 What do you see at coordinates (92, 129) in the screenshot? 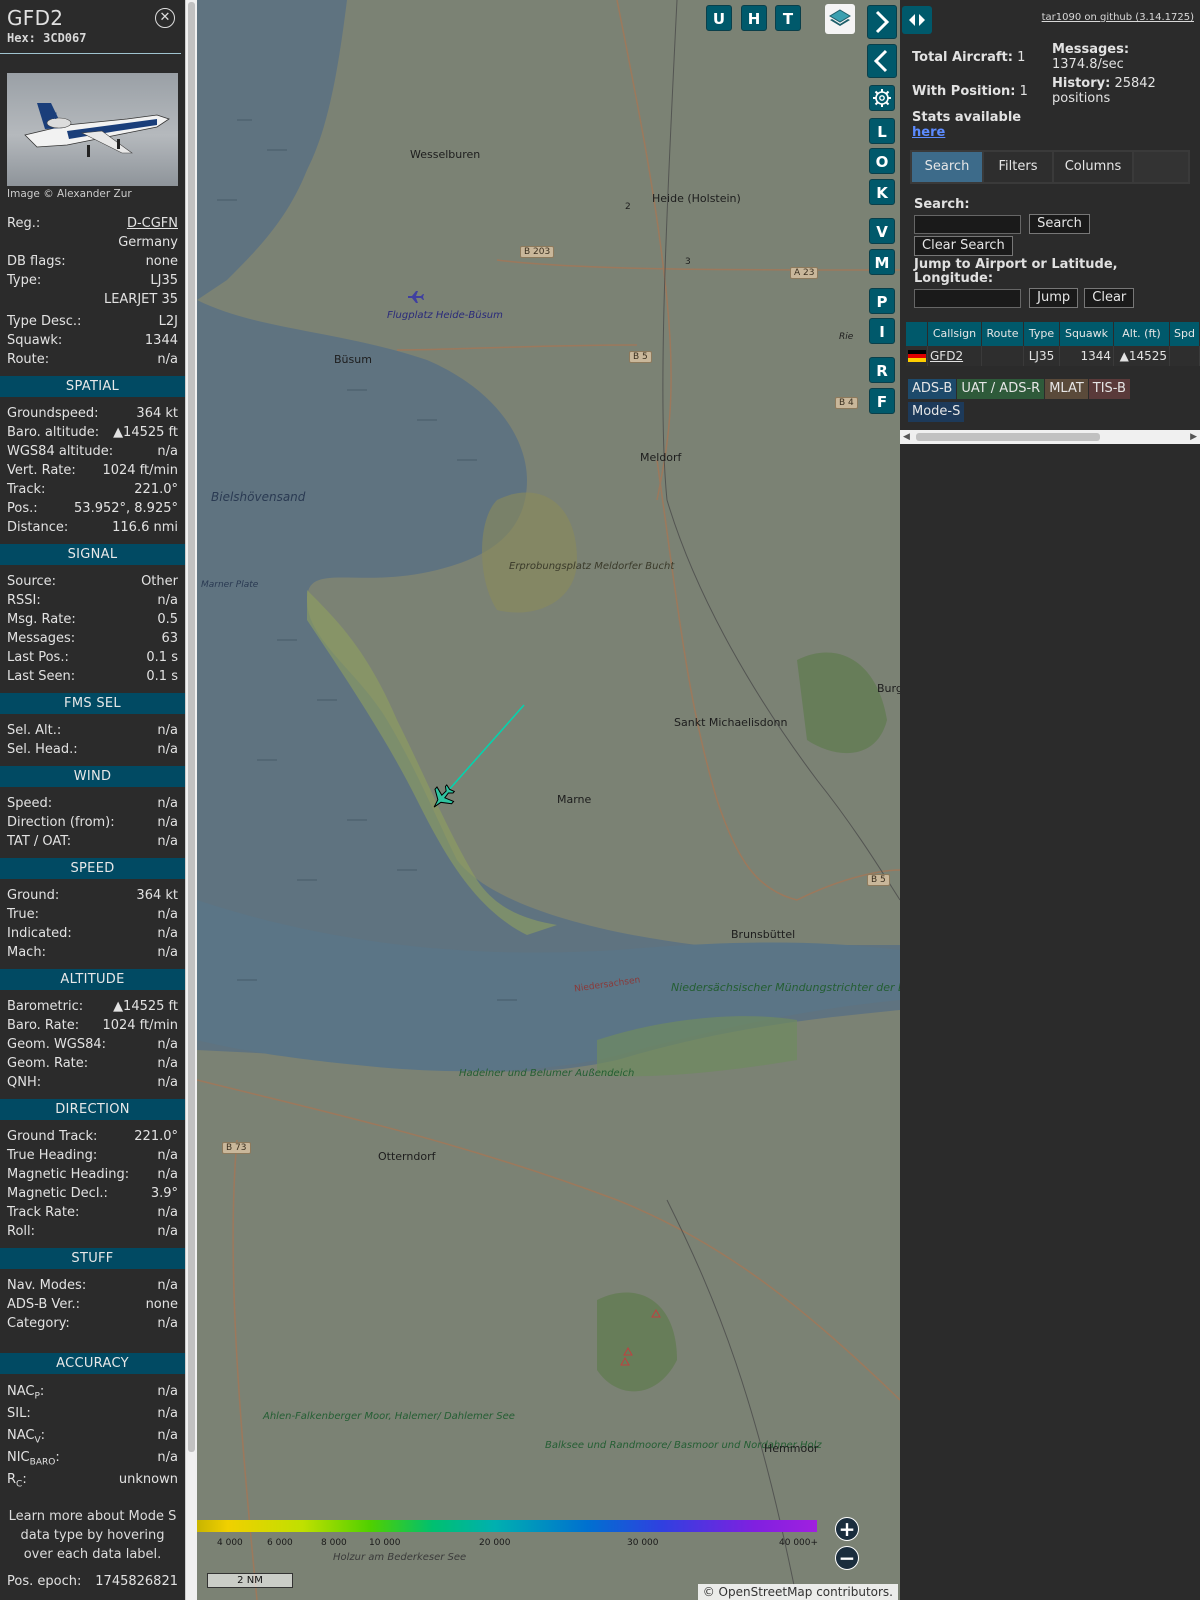
I see `aircraft-photo: gfd` at bounding box center [92, 129].